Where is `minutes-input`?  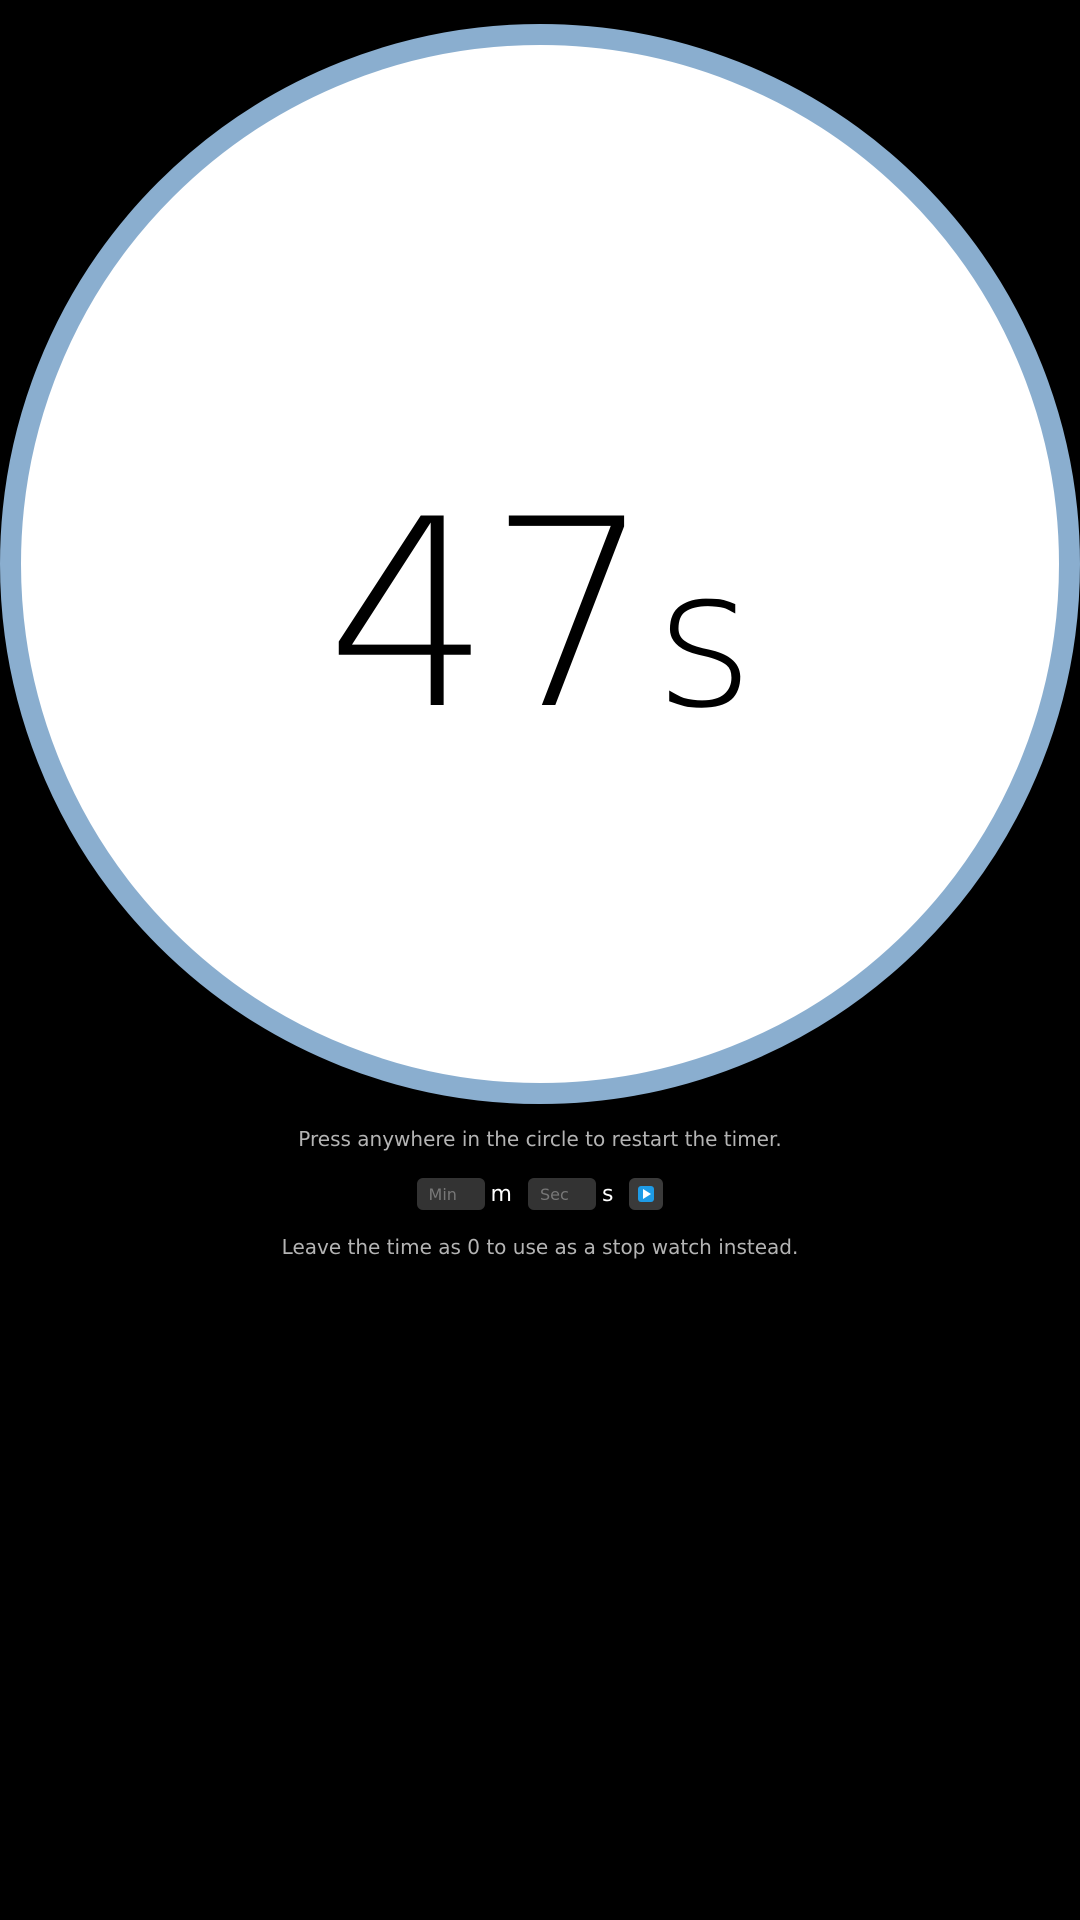 minutes-input is located at coordinates (450, 1194).